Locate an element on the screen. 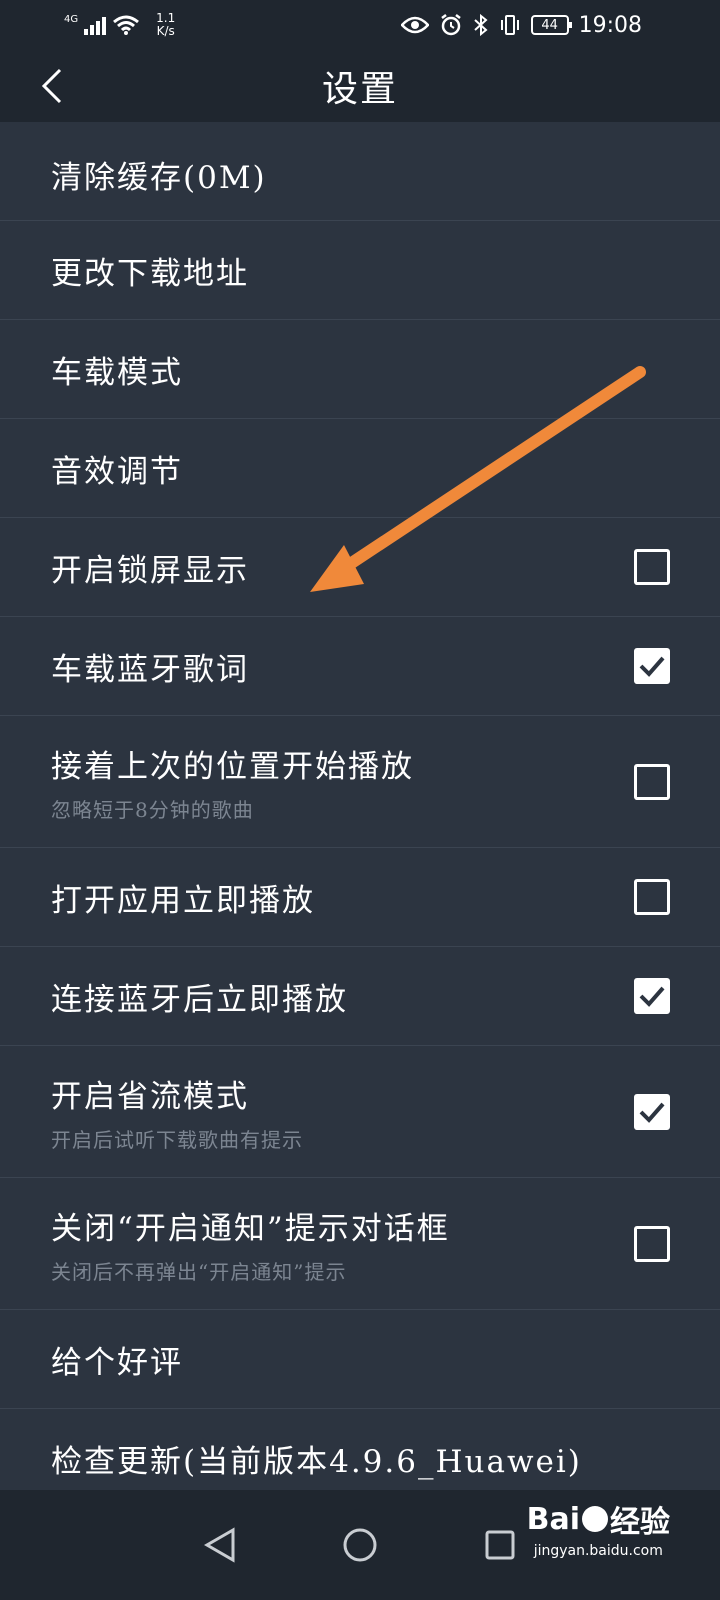 Image resolution: width=720 pixels, height=1600 pixels. setting-resume-playback: 接着上次的位置开始播放 忽略短于8分钟的歌曲 is located at coordinates (360, 782).